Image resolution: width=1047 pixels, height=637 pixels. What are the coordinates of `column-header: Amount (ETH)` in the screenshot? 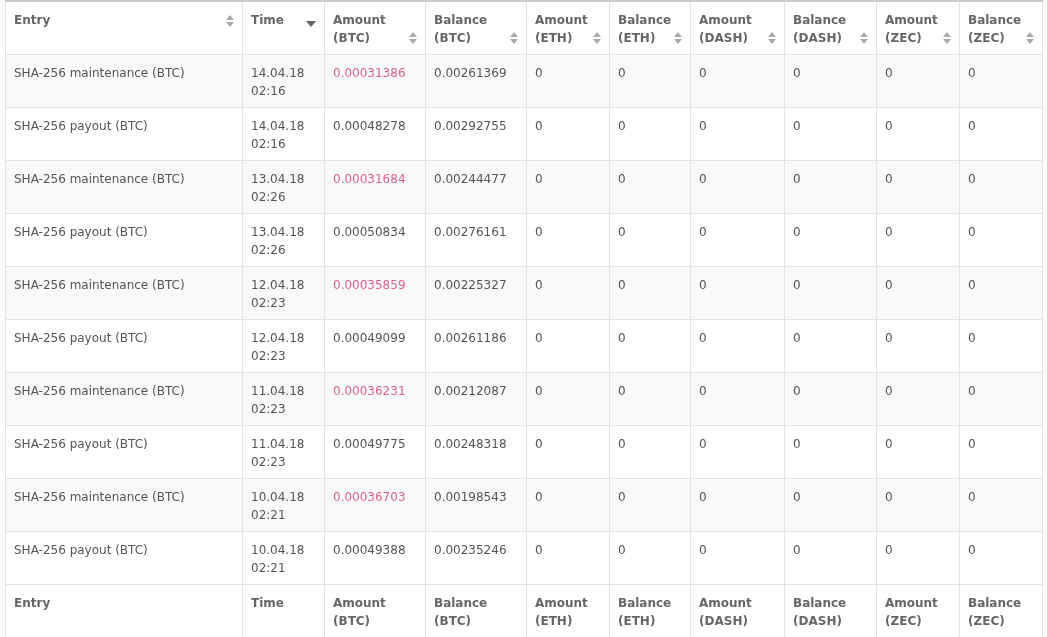 It's located at (568, 27).